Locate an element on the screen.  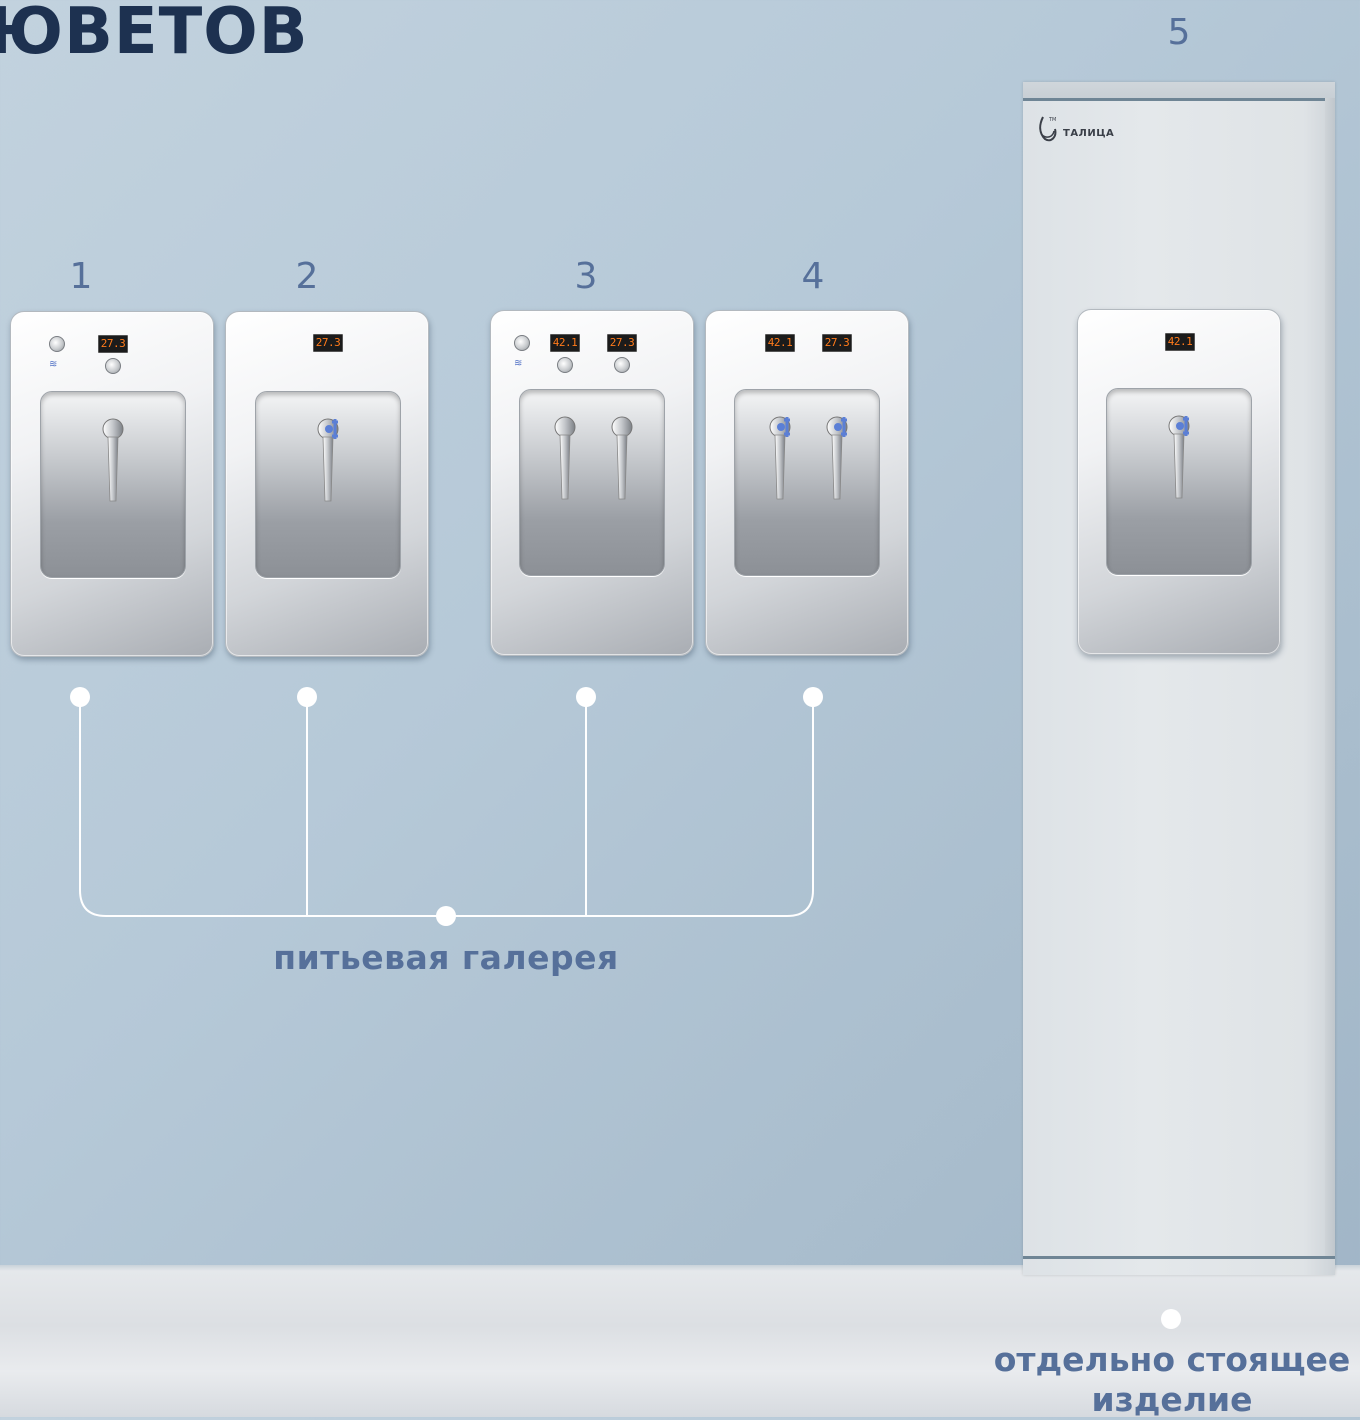
standalone-label: отдельно стоящее изделие is located at coordinates (1172, 1379).